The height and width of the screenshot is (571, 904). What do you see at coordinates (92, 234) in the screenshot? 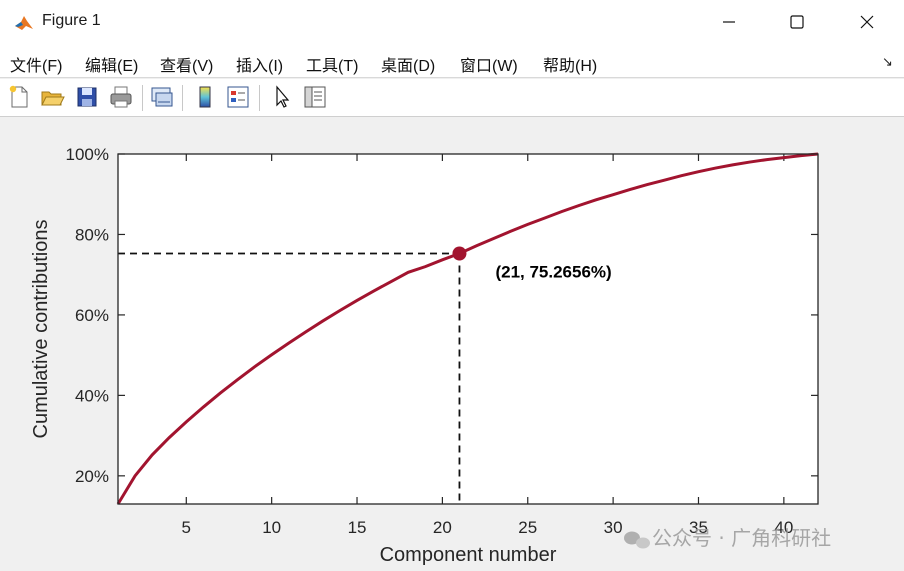
I see `y-tick-label: 80%` at bounding box center [92, 234].